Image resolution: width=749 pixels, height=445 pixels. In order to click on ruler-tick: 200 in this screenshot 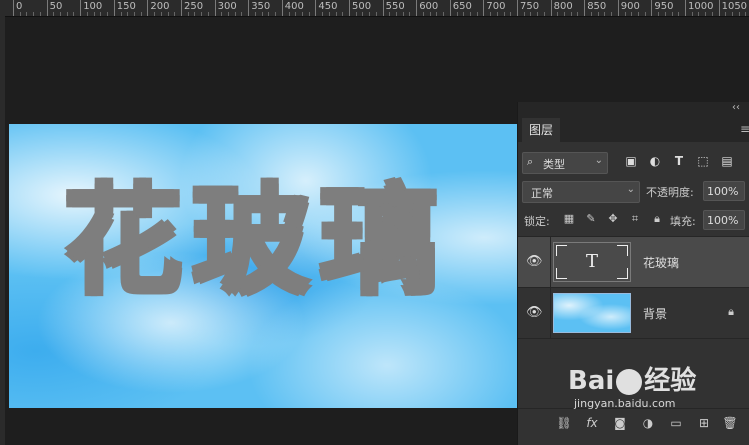, I will do `click(158, 8)`.